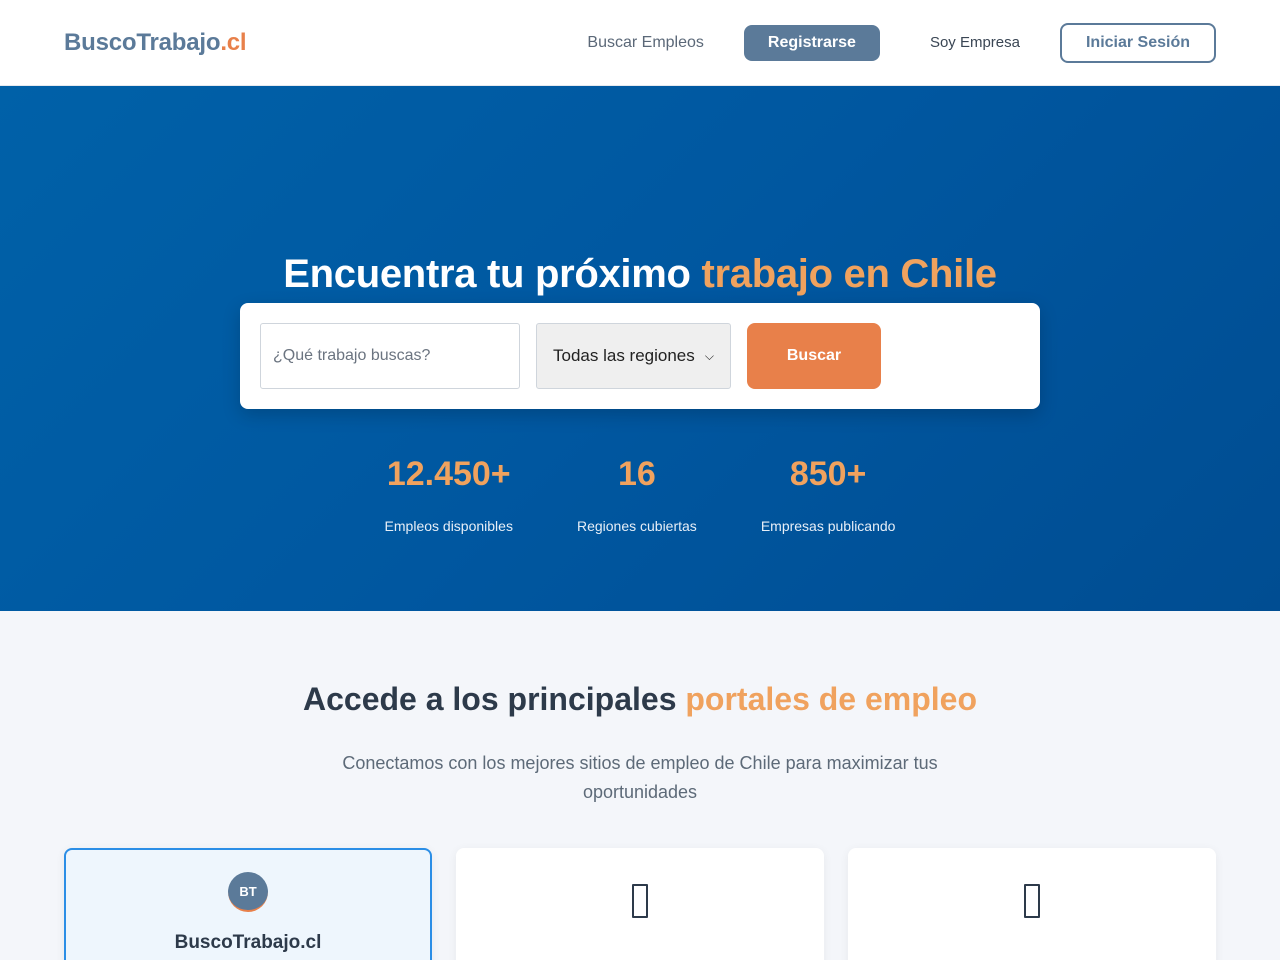 This screenshot has width=1280, height=960. What do you see at coordinates (636, 474) in the screenshot?
I see `stat-value: 16` at bounding box center [636, 474].